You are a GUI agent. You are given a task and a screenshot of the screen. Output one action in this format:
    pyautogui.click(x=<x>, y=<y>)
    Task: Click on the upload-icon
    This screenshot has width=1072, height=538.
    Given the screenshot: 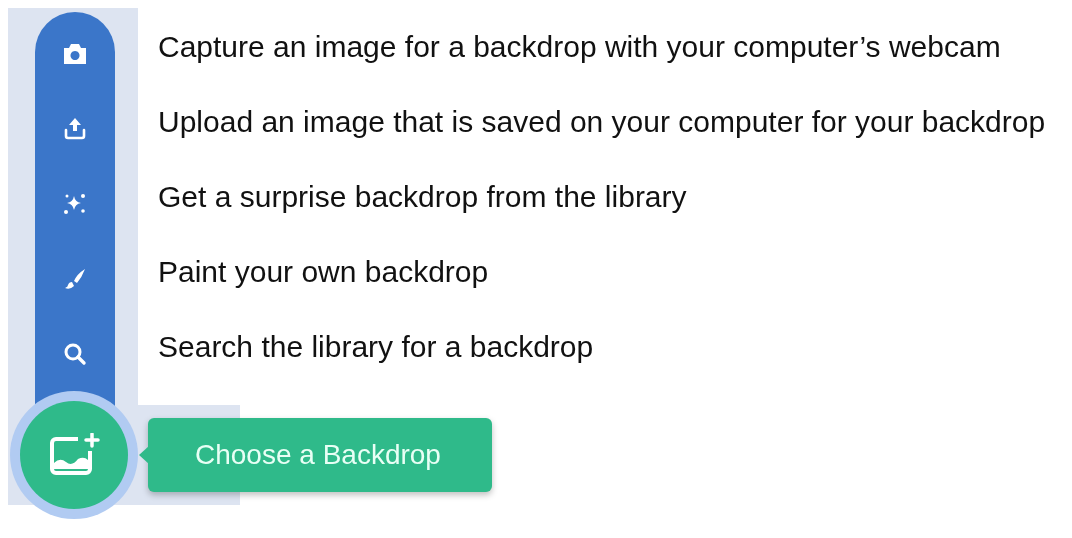 What is the action you would take?
    pyautogui.click(x=75, y=129)
    